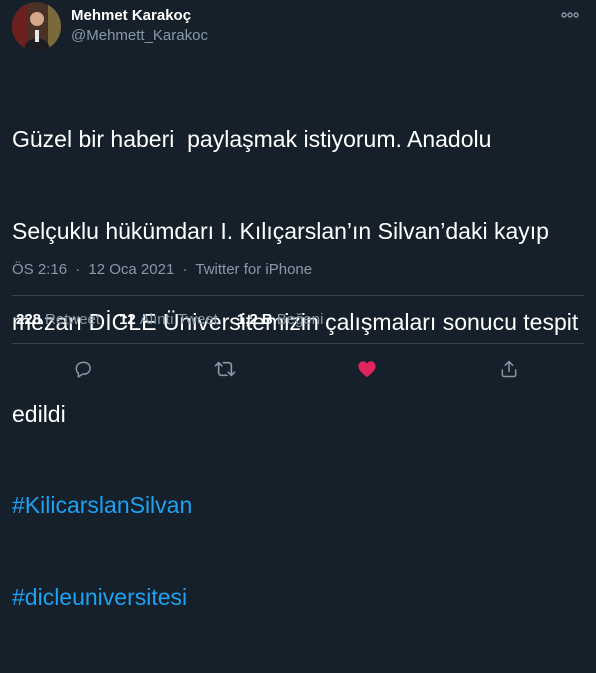 The width and height of the screenshot is (596, 673). What do you see at coordinates (300, 319) in the screenshot?
I see `like-count-label: Beğeni` at bounding box center [300, 319].